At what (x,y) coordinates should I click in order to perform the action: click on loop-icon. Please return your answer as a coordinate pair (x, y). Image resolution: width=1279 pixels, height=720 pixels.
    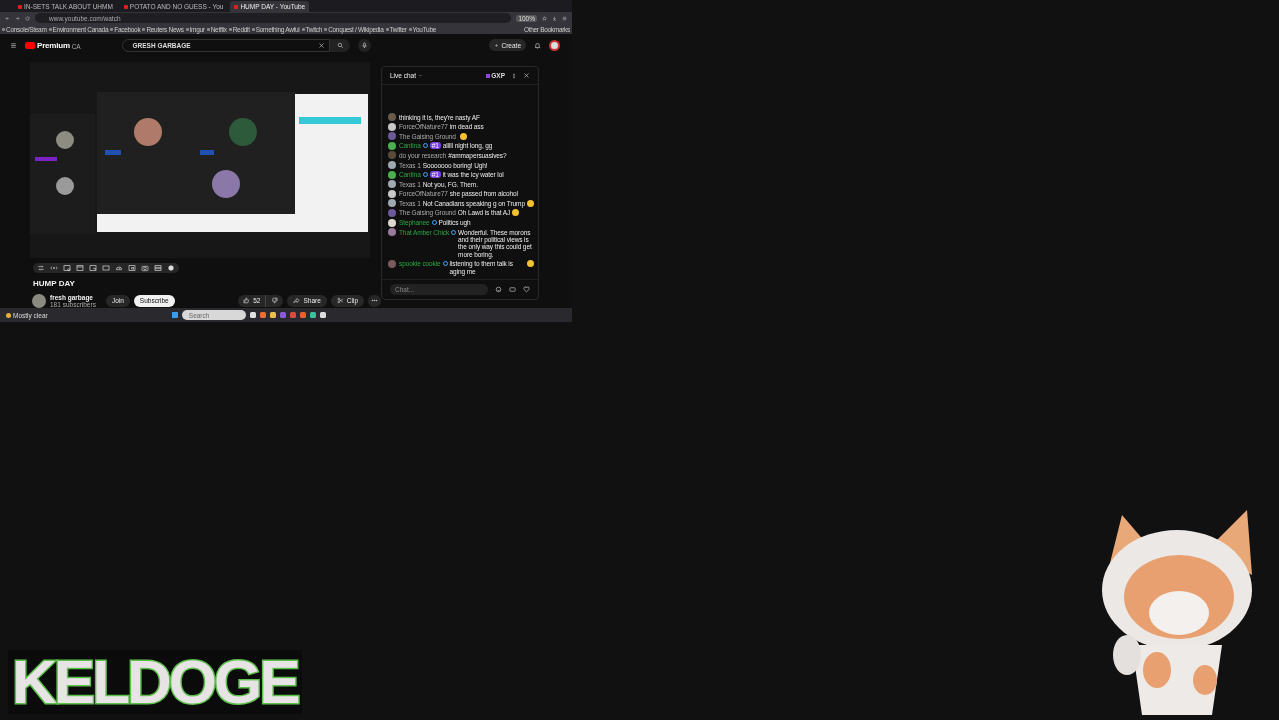
    Looking at the image, I should click on (41, 268).